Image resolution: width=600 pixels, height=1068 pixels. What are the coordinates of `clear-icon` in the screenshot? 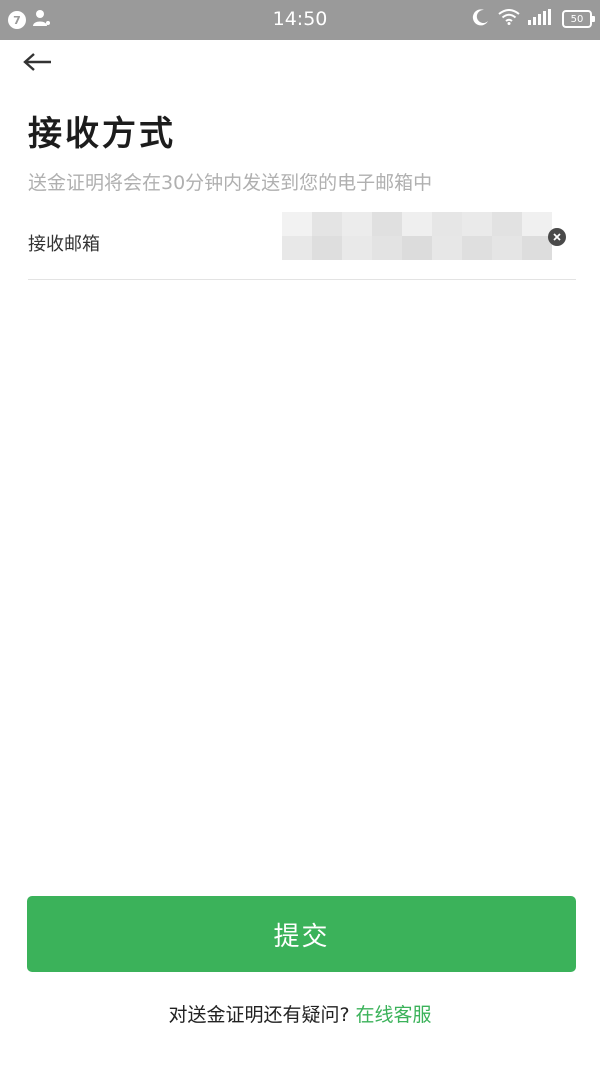 It's located at (557, 237).